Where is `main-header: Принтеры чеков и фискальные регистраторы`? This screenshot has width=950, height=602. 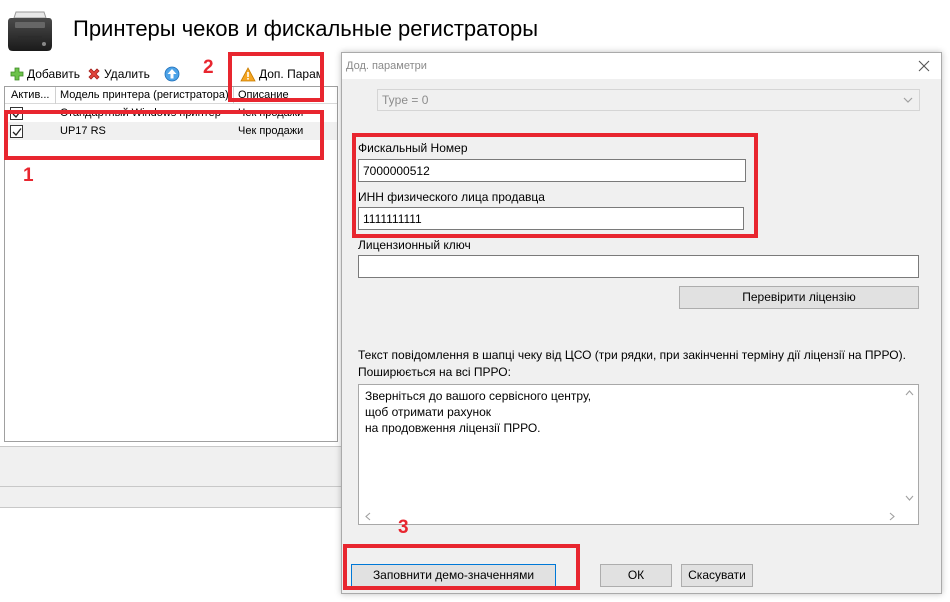
main-header: Принтеры чеков и фискальные регистраторы is located at coordinates (475, 30).